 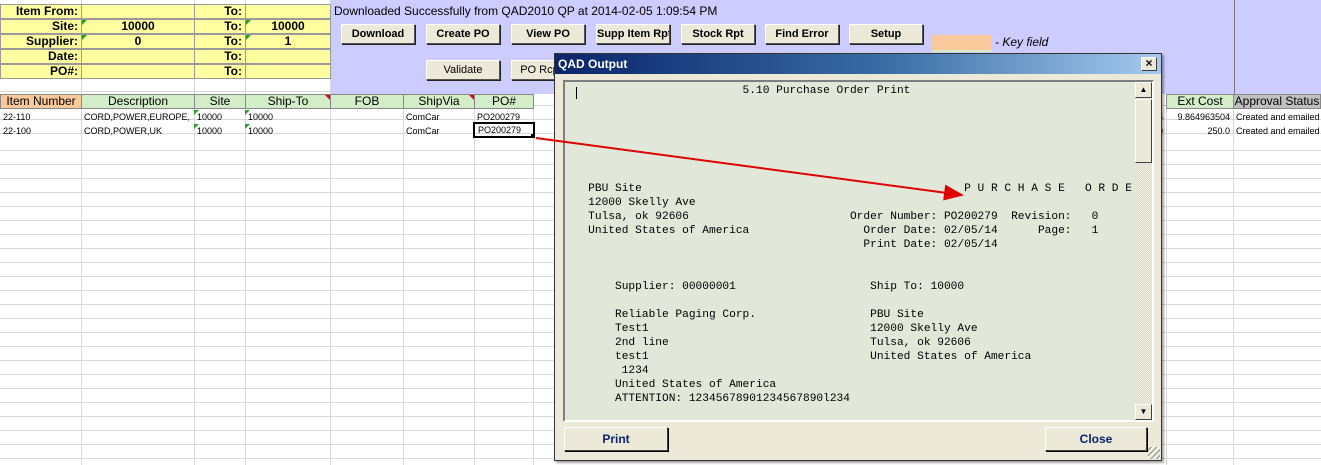 What do you see at coordinates (288, 101) in the screenshot?
I see `column-header-ship-to: Ship-To` at bounding box center [288, 101].